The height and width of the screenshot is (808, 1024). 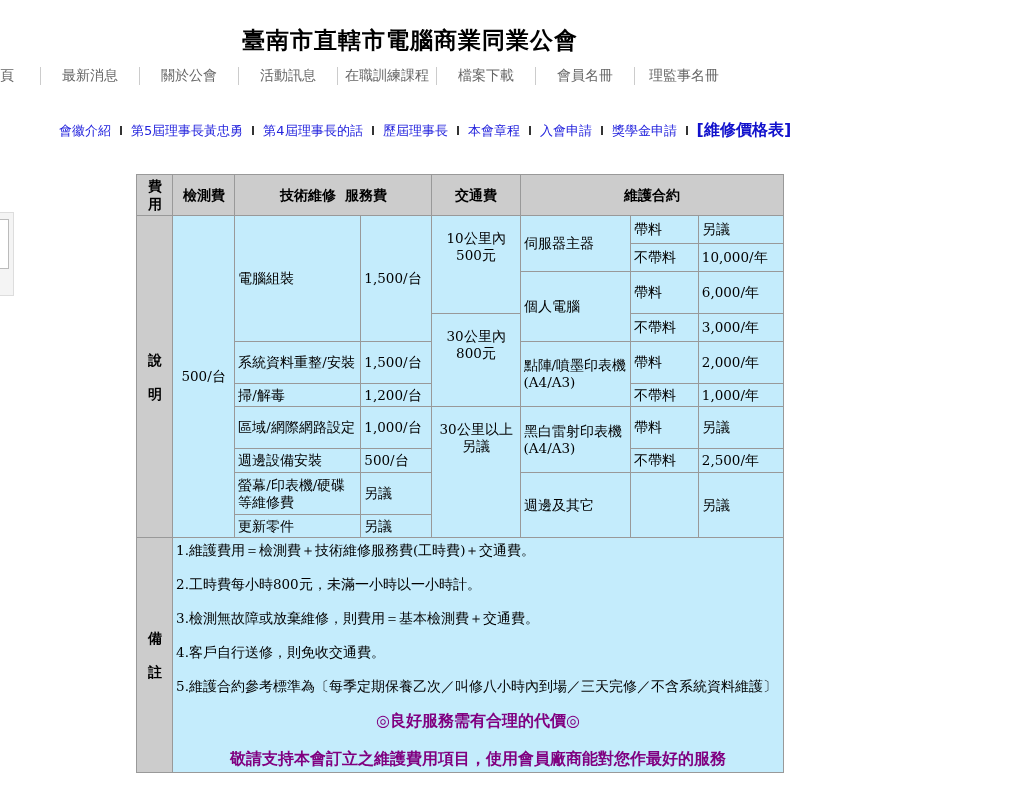 I want to click on table-cell: 螢幕/印表機/硬碟等維修費, so click(x=297, y=493).